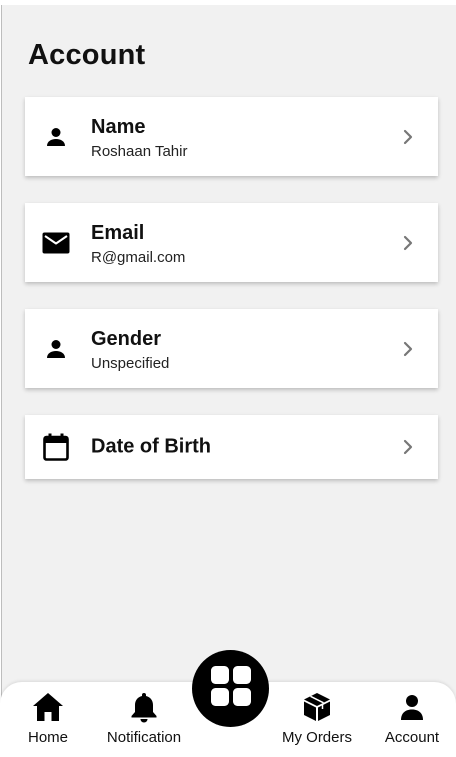  Describe the element at coordinates (231, 136) in the screenshot. I see `name-row: Name Roshaan Tahir` at that location.